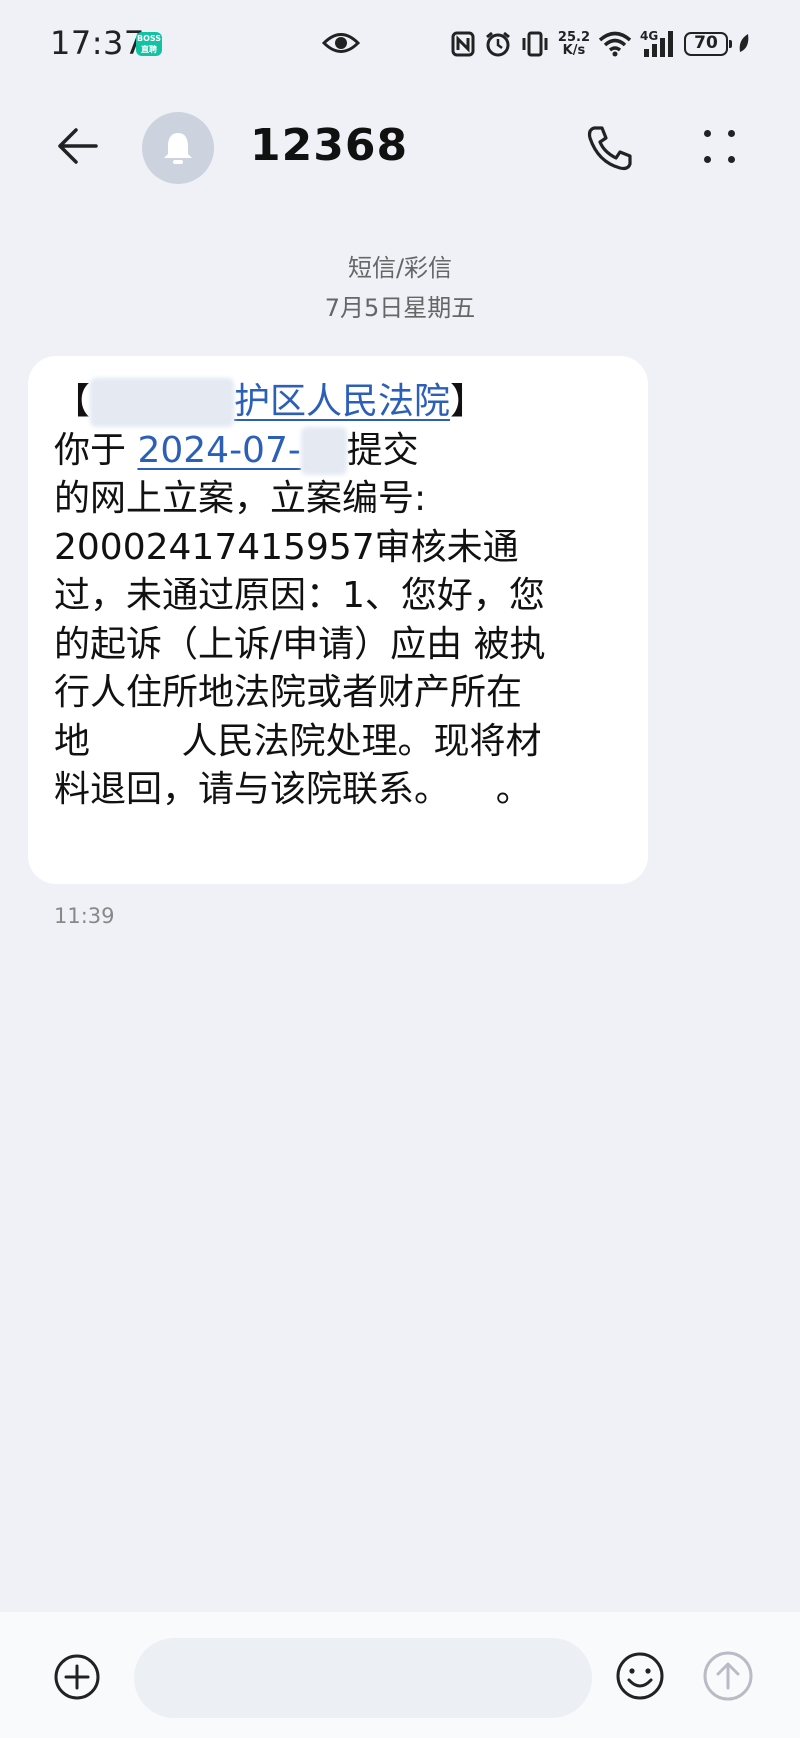 The height and width of the screenshot is (1738, 800). I want to click on cell-signal: 4G, so click(658, 44).